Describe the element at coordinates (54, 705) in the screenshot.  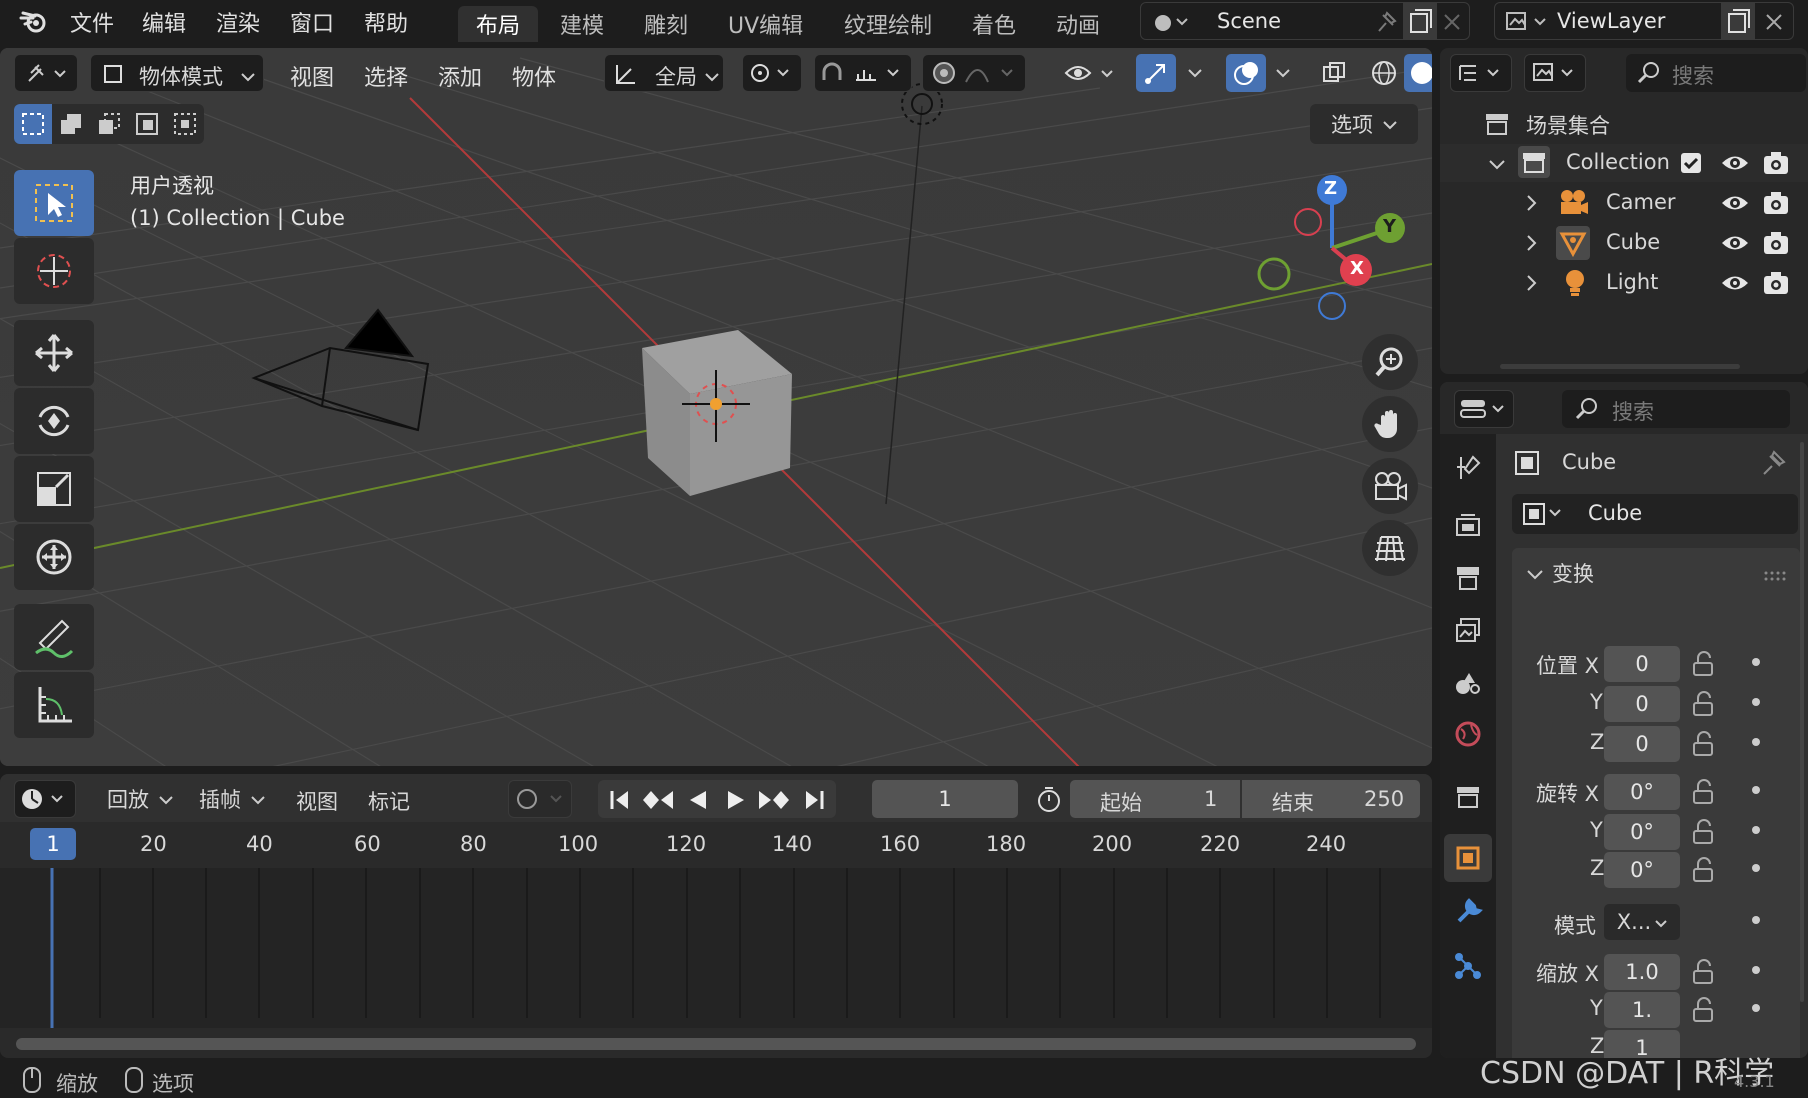
I see `measure-tool` at that location.